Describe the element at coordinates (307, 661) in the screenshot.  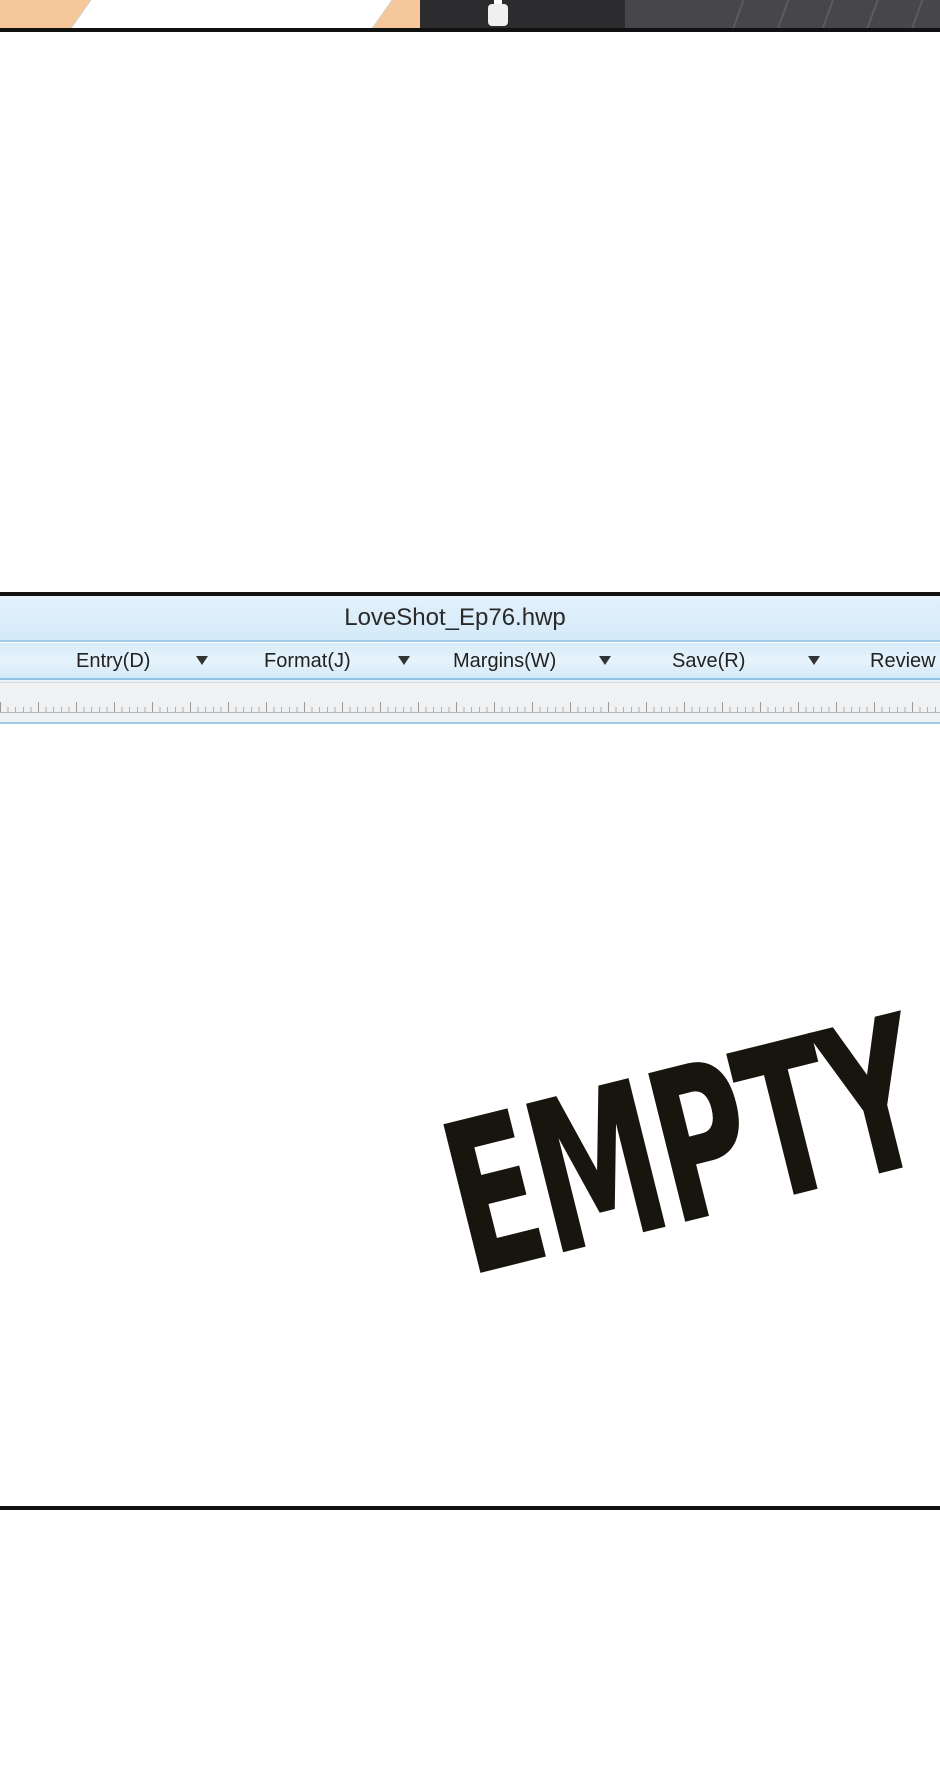
I see `menu-format: Format(J)` at that location.